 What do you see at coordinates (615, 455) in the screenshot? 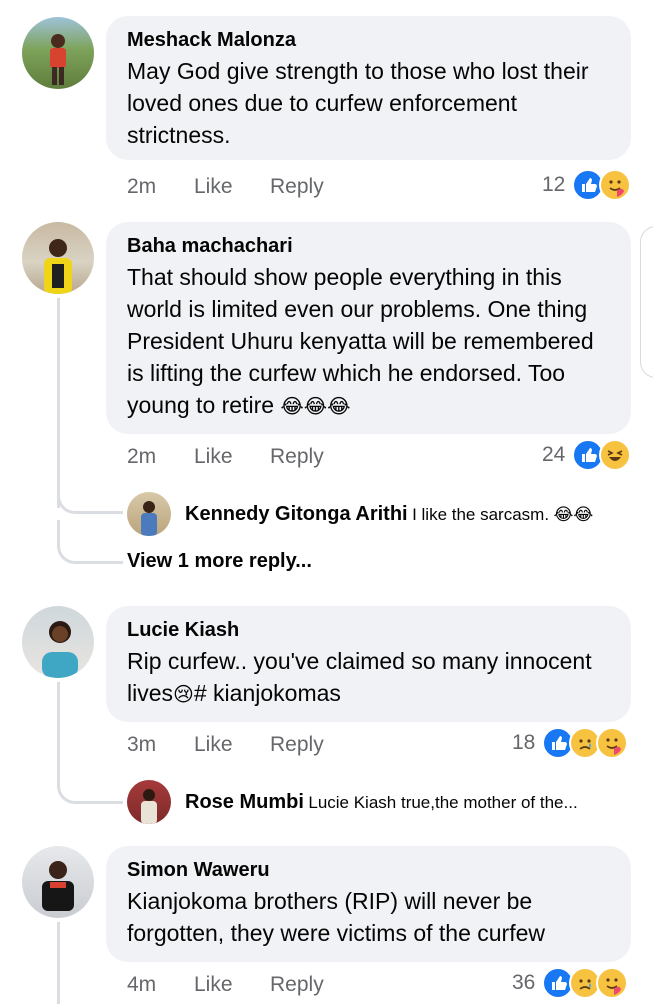
I see `haha-icon` at bounding box center [615, 455].